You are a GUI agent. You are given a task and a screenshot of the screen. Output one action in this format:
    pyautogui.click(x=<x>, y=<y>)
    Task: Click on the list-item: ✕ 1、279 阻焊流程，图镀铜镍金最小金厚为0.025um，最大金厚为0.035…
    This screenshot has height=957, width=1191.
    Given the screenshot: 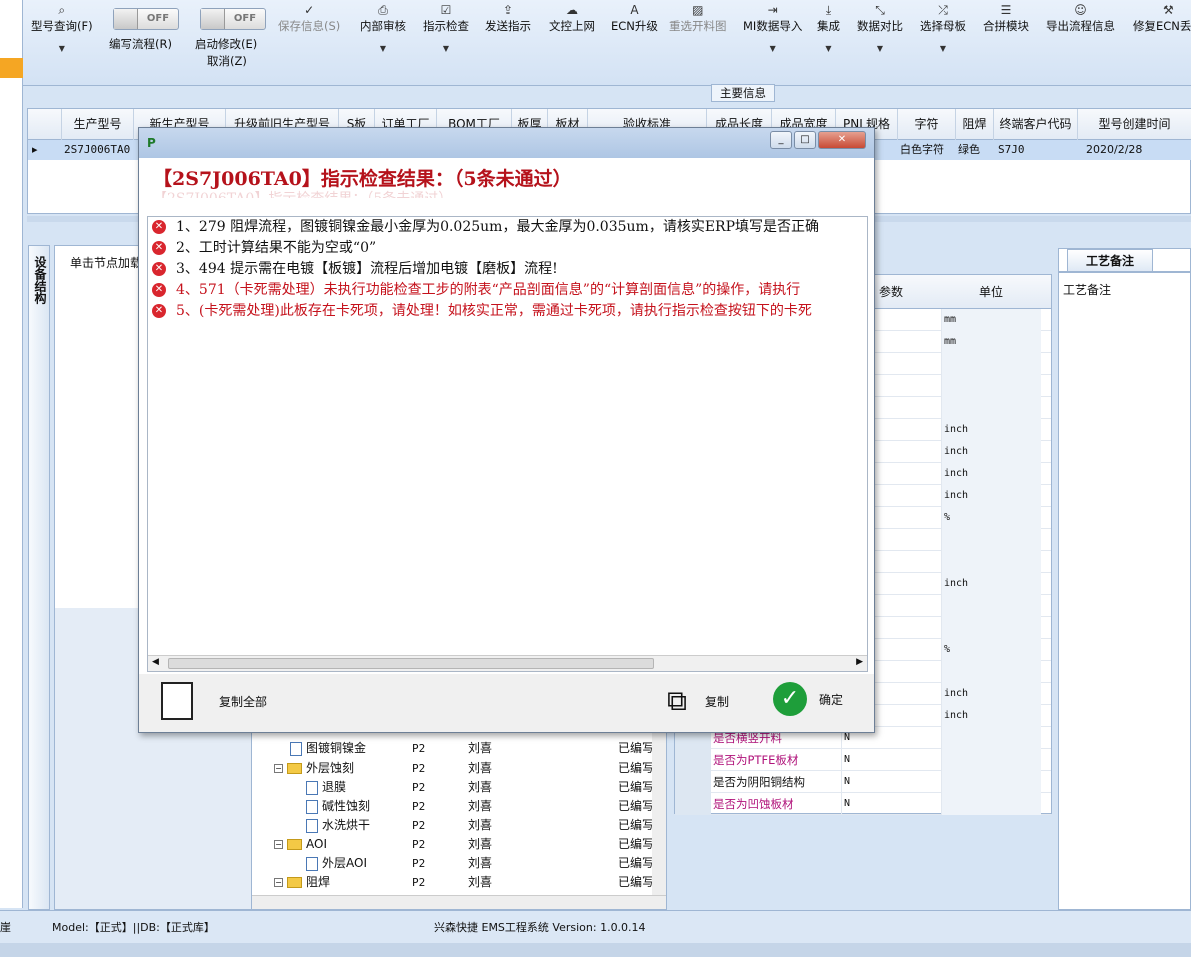 What is the action you would take?
    pyautogui.click(x=485, y=227)
    